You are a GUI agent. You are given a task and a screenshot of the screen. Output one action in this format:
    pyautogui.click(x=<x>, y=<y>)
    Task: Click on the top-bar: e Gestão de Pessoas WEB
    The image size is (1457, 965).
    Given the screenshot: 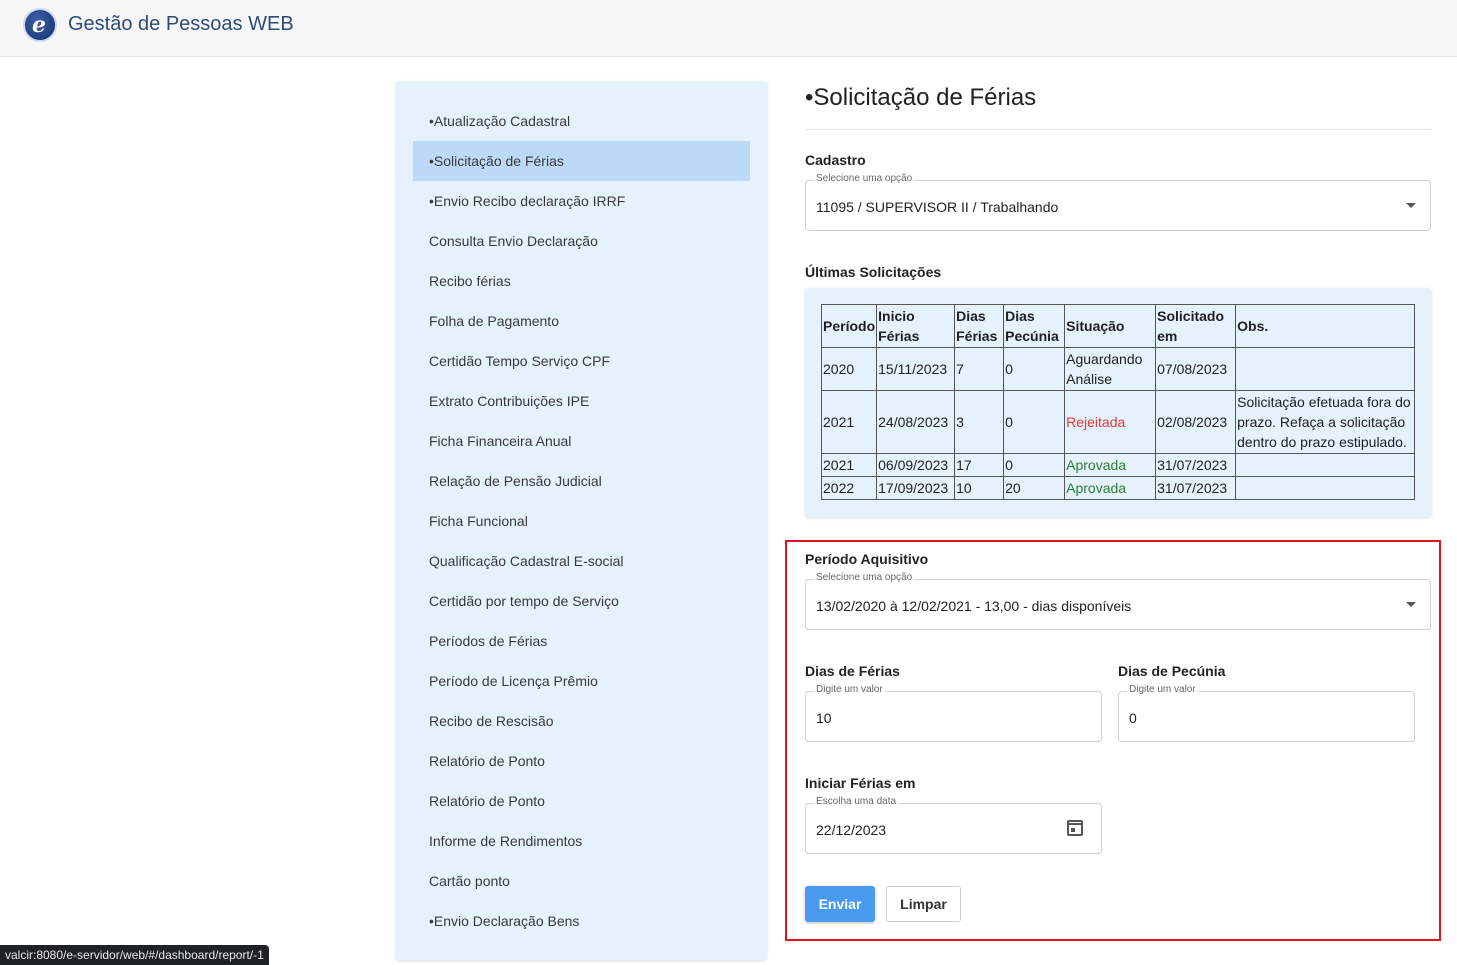 What is the action you would take?
    pyautogui.click(x=728, y=28)
    